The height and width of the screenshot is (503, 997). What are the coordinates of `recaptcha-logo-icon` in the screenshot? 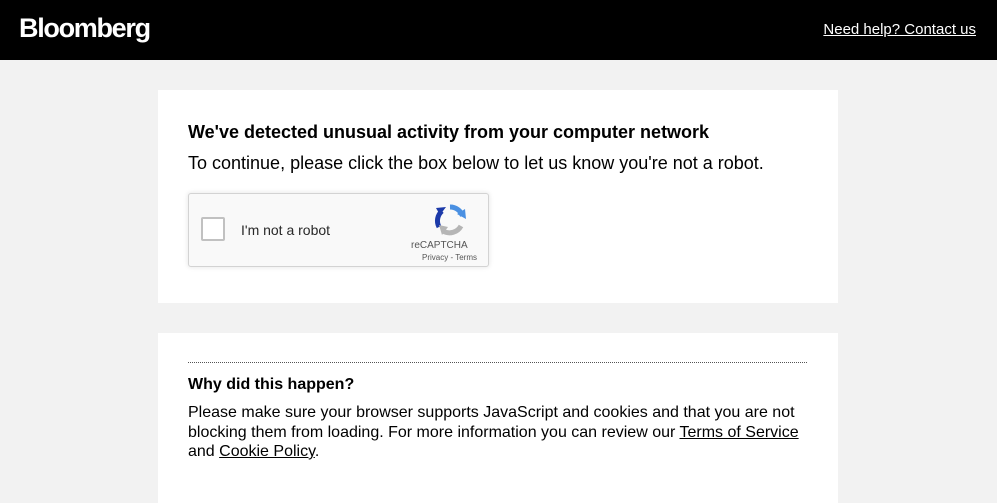 It's located at (450, 220).